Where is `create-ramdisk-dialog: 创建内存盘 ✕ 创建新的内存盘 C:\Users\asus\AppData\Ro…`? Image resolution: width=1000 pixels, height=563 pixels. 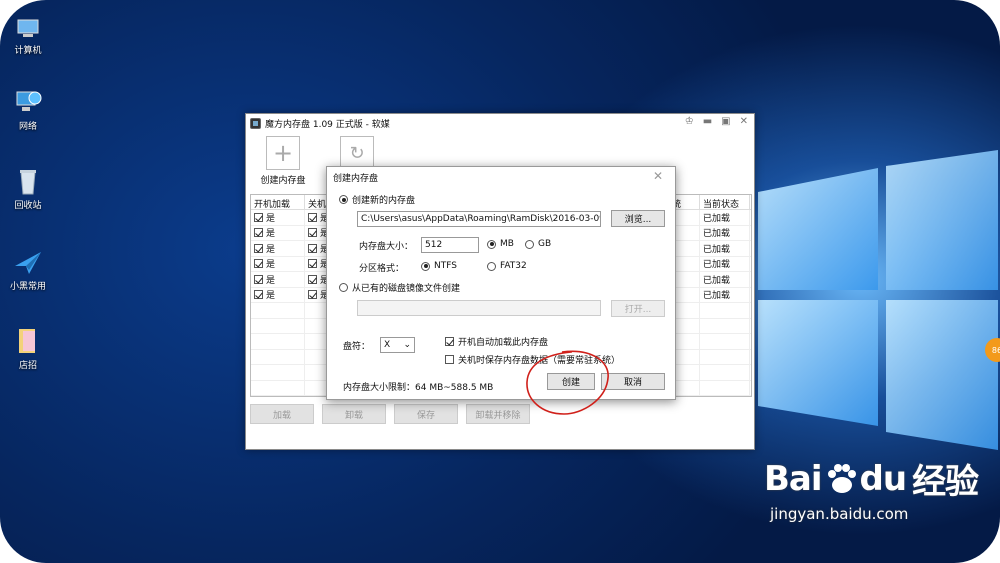
create-ramdisk-dialog: 创建内存盘 ✕ 创建新的内存盘 C:\Users\asus\AppData\Ro… is located at coordinates (501, 283).